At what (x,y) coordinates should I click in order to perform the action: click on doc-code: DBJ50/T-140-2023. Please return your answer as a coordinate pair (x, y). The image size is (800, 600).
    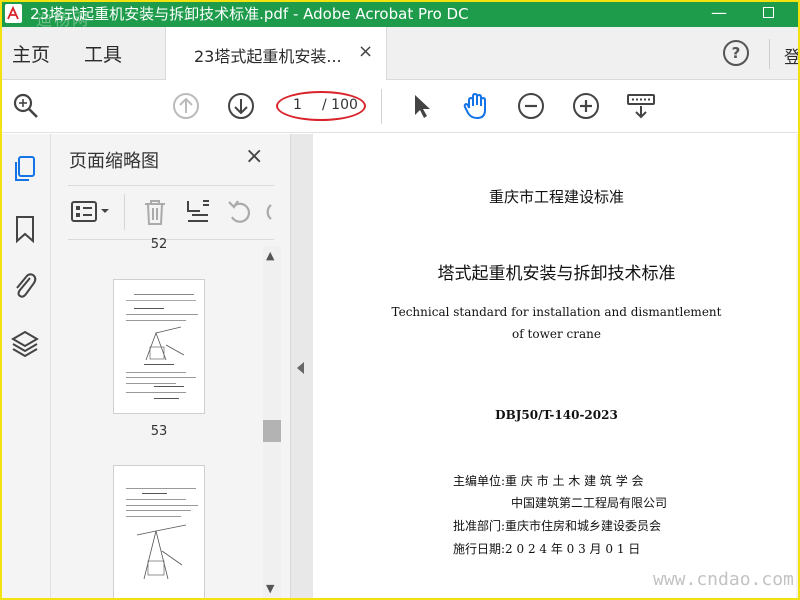
    Looking at the image, I should click on (556, 415).